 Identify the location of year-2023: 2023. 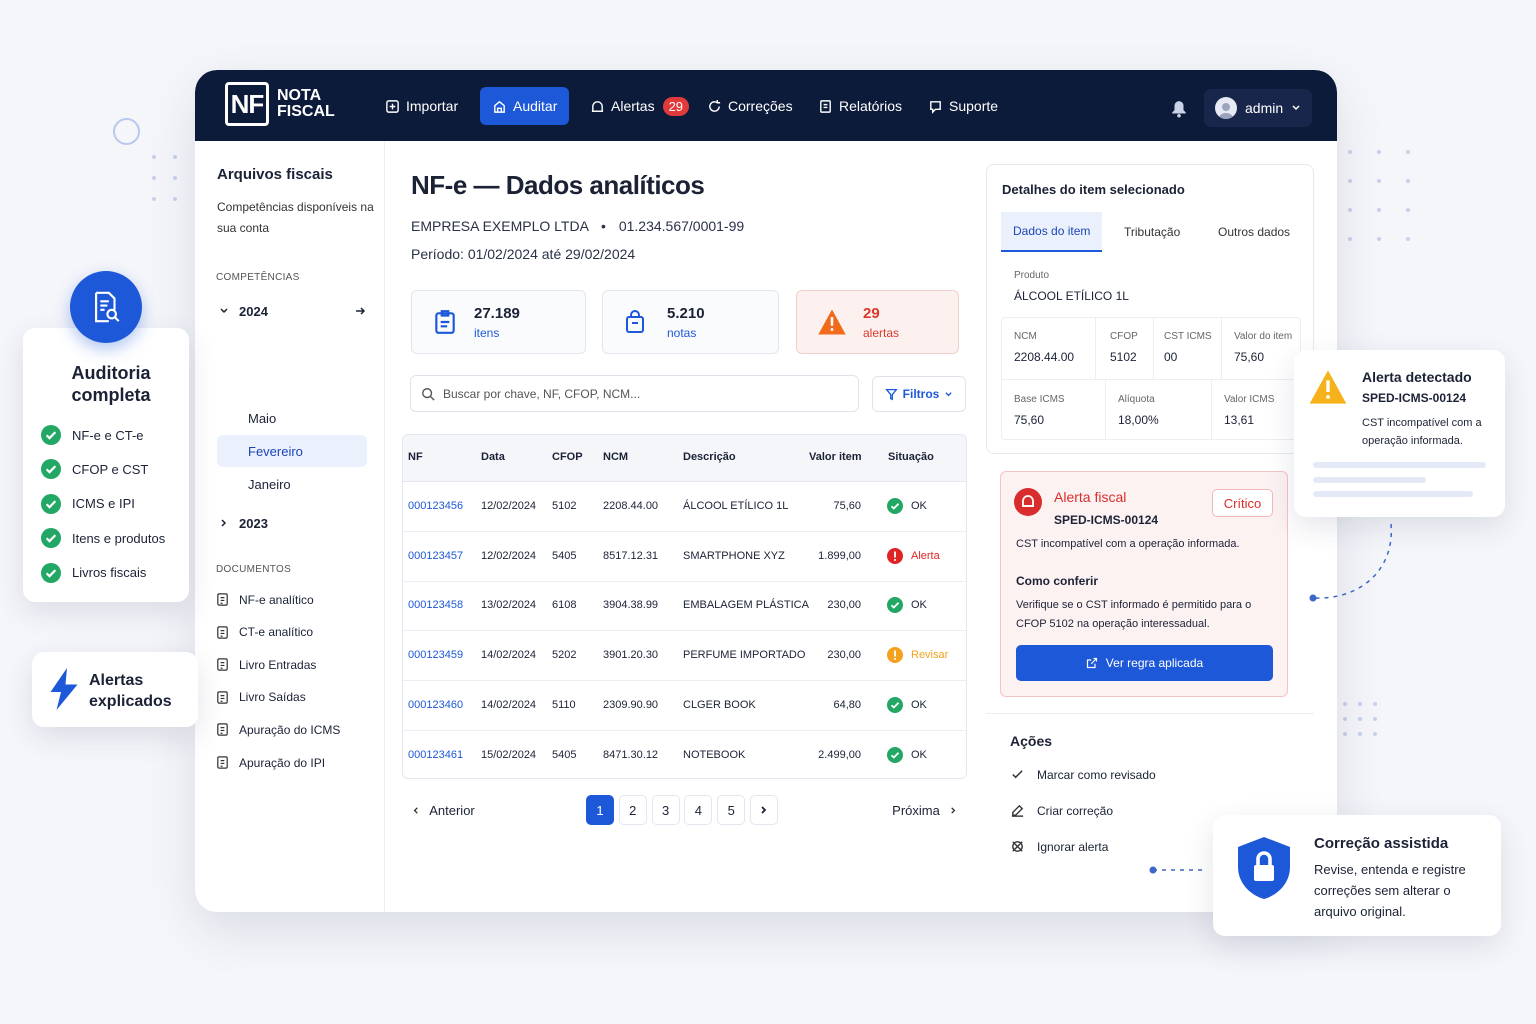
(291, 523).